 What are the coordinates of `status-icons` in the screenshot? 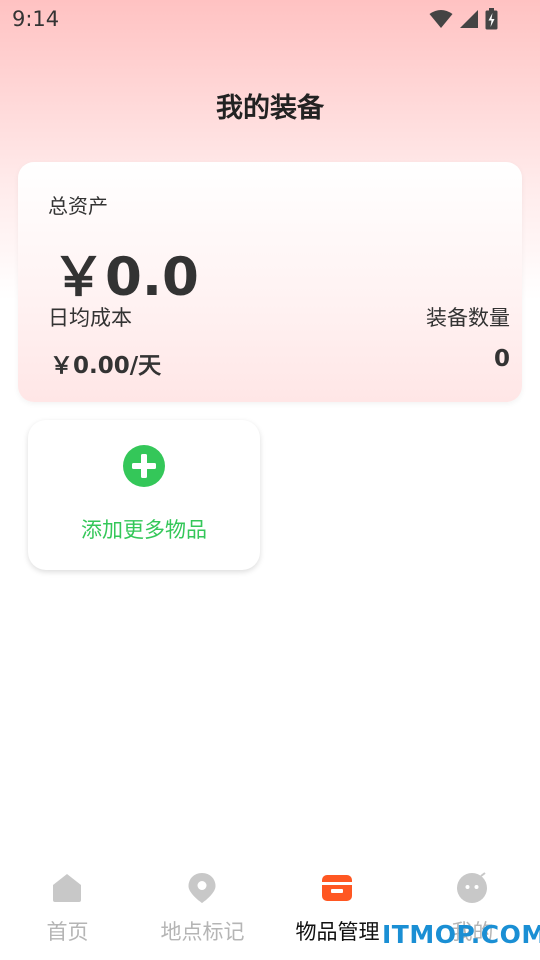 It's located at (463, 19).